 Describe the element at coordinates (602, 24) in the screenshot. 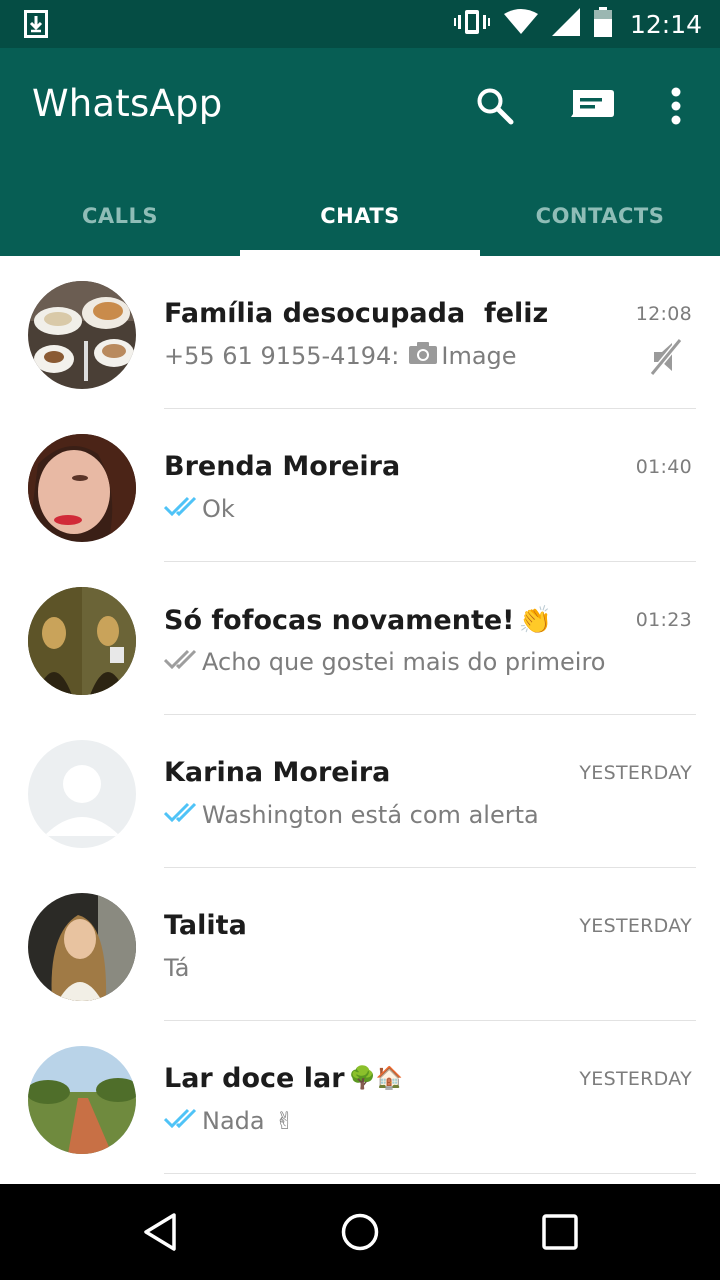

I see `battery-icon` at that location.